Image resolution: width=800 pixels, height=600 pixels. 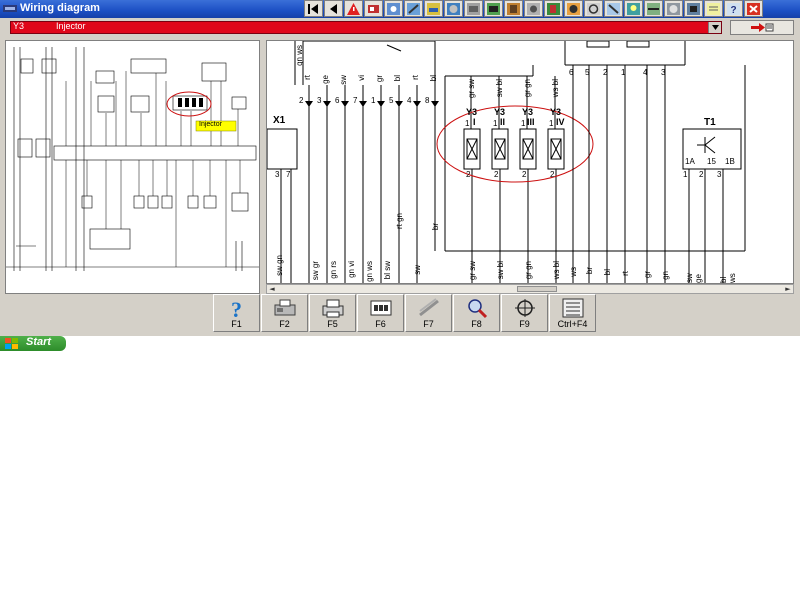 I want to click on card-icon, so click(x=373, y=8).